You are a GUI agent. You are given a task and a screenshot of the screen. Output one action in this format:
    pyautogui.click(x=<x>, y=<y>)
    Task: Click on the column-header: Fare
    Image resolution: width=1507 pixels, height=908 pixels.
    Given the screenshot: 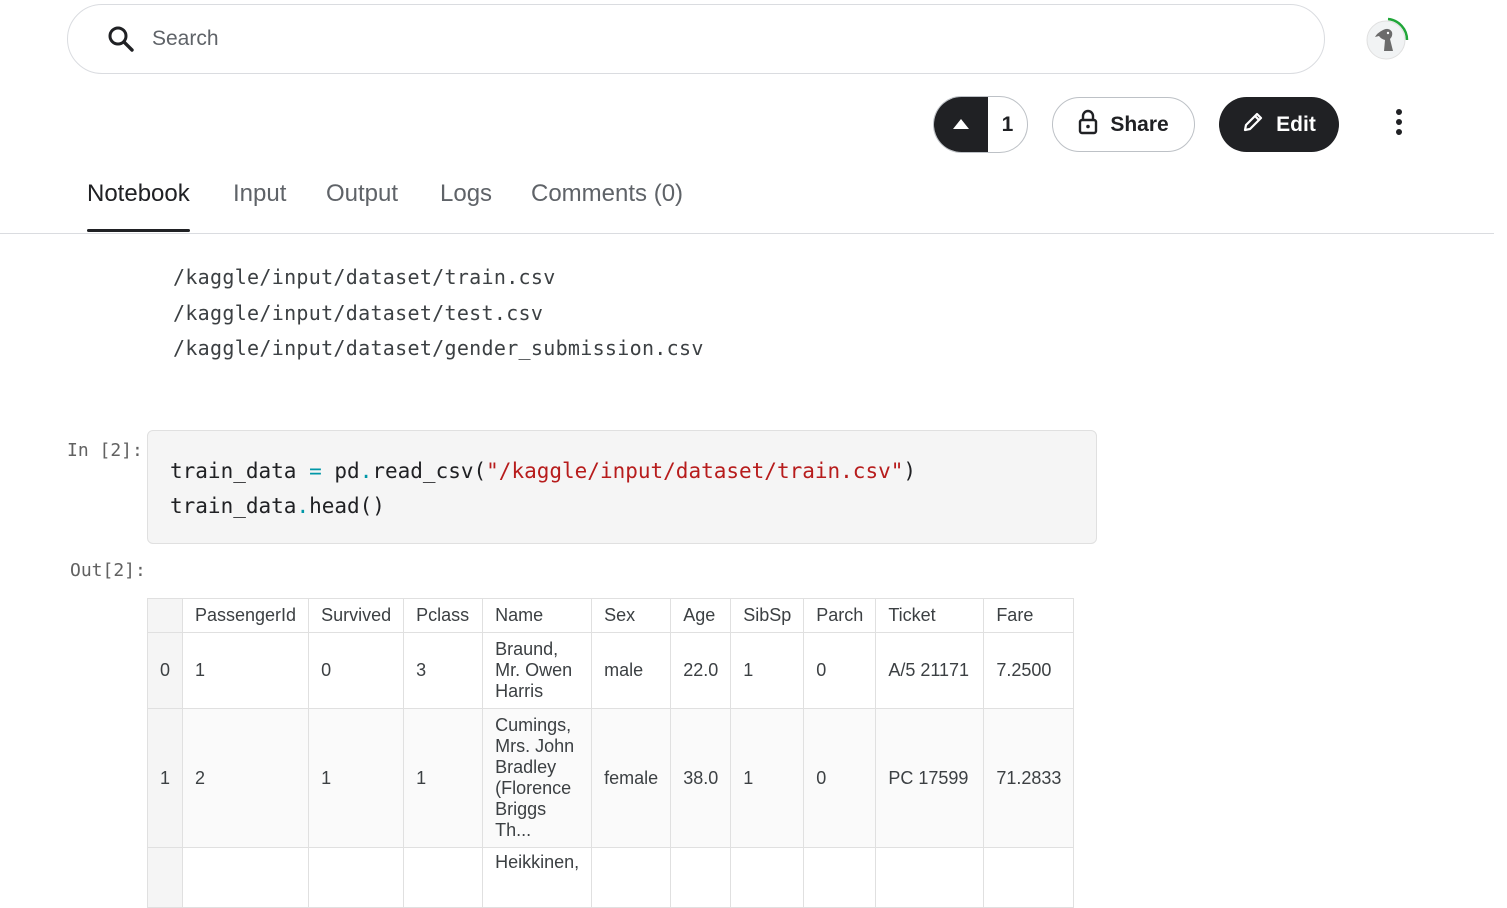 What is the action you would take?
    pyautogui.click(x=1029, y=615)
    